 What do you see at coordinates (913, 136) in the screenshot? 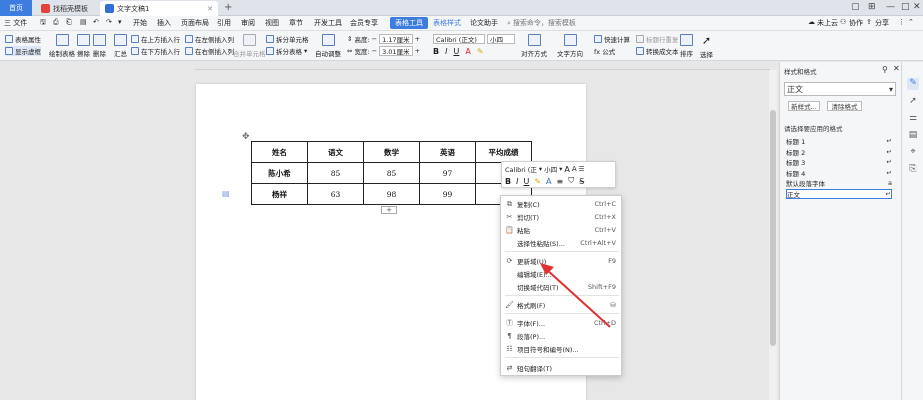
I see `document-icon: ▤` at bounding box center [913, 136].